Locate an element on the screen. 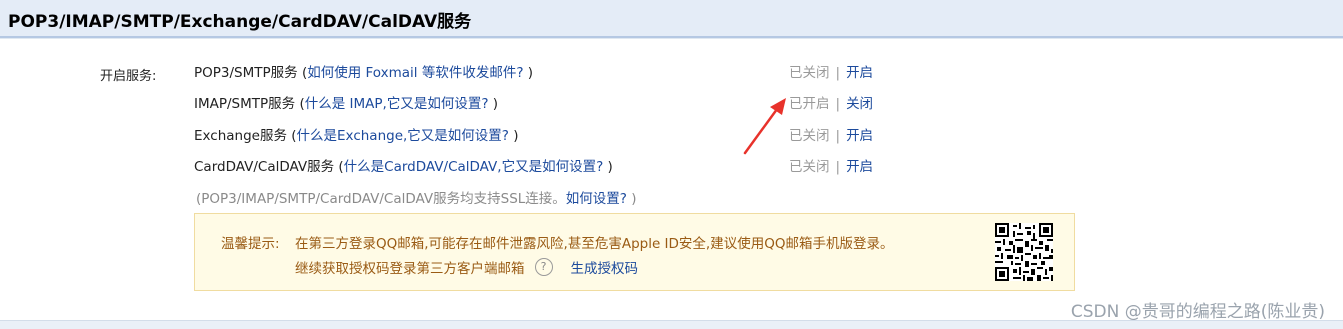  help-circle-icon: ? is located at coordinates (543, 267).